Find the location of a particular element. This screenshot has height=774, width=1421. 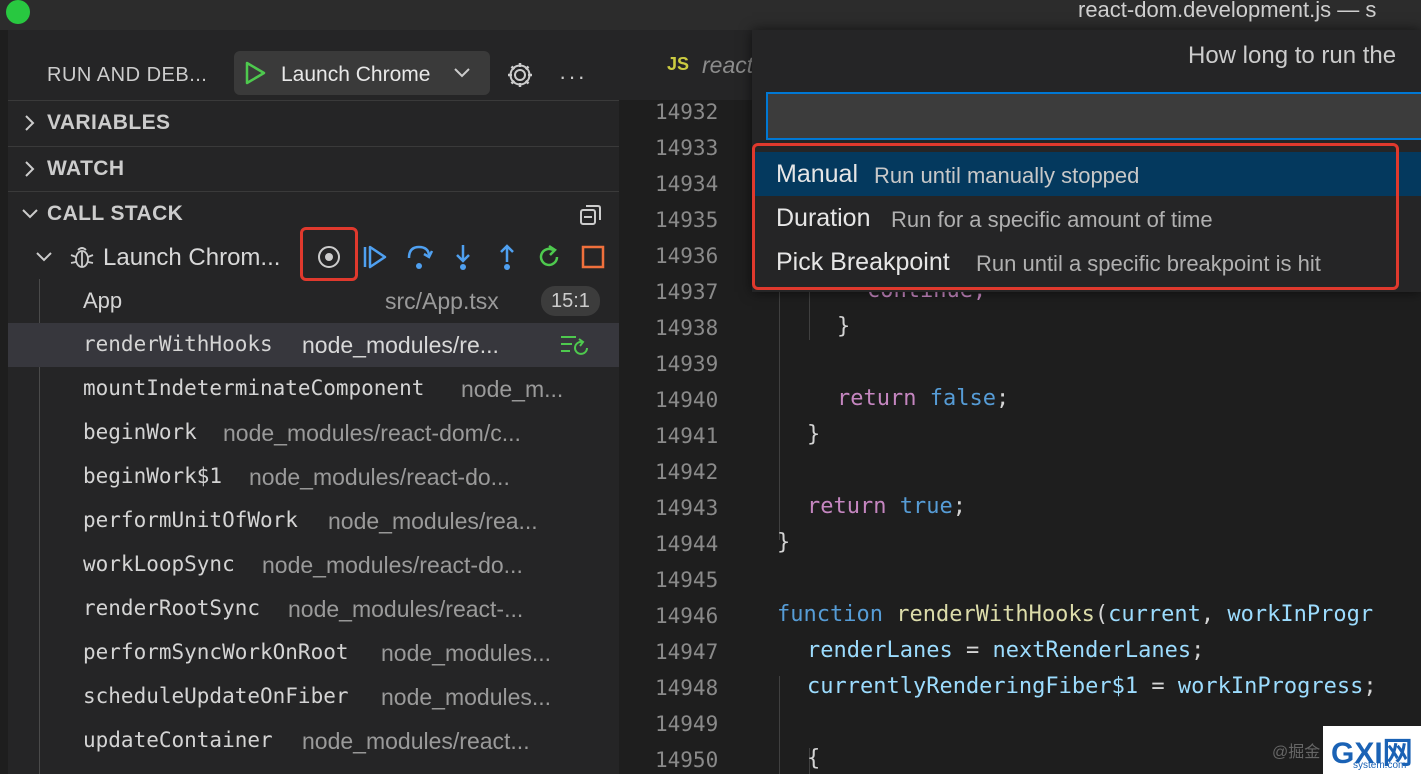

frame-function-name: beginWork$1 is located at coordinates (153, 476).